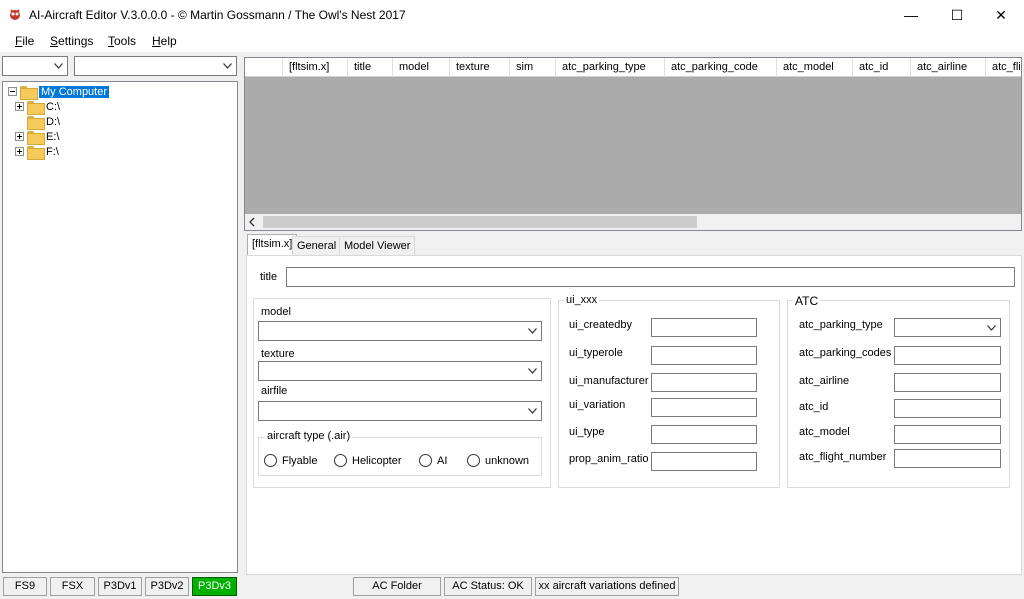  Describe the element at coordinates (300, 461) in the screenshot. I see `radio-flyable-label: Flyable` at that location.